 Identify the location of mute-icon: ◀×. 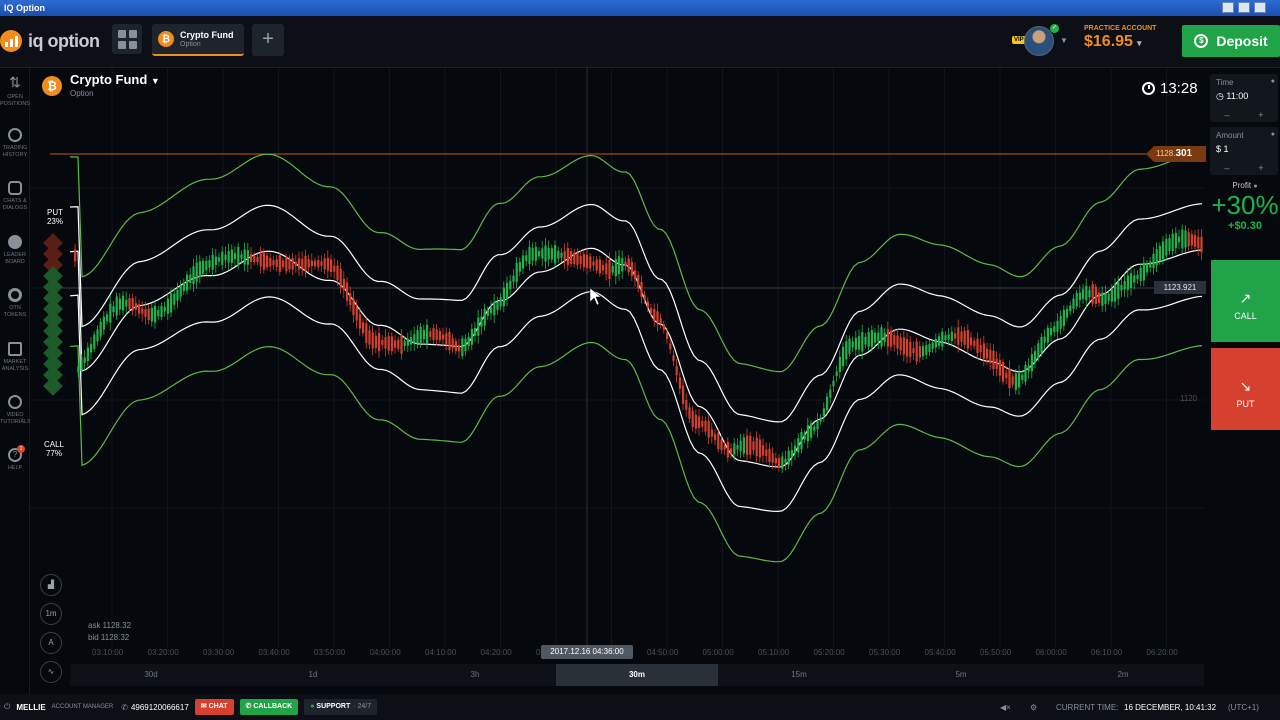
(1005, 707).